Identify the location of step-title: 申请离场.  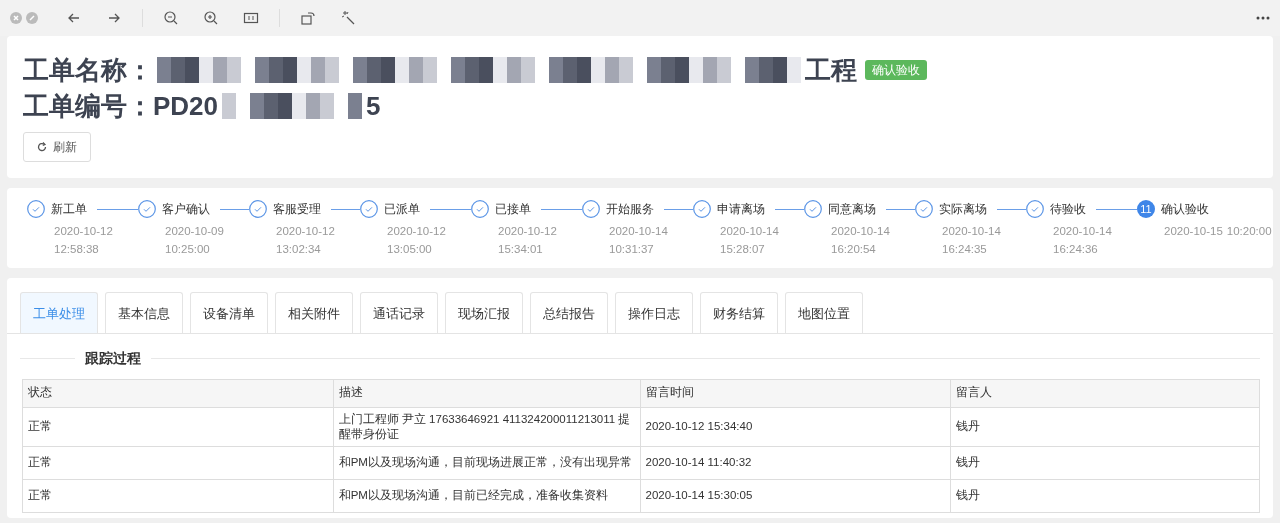
(741, 209).